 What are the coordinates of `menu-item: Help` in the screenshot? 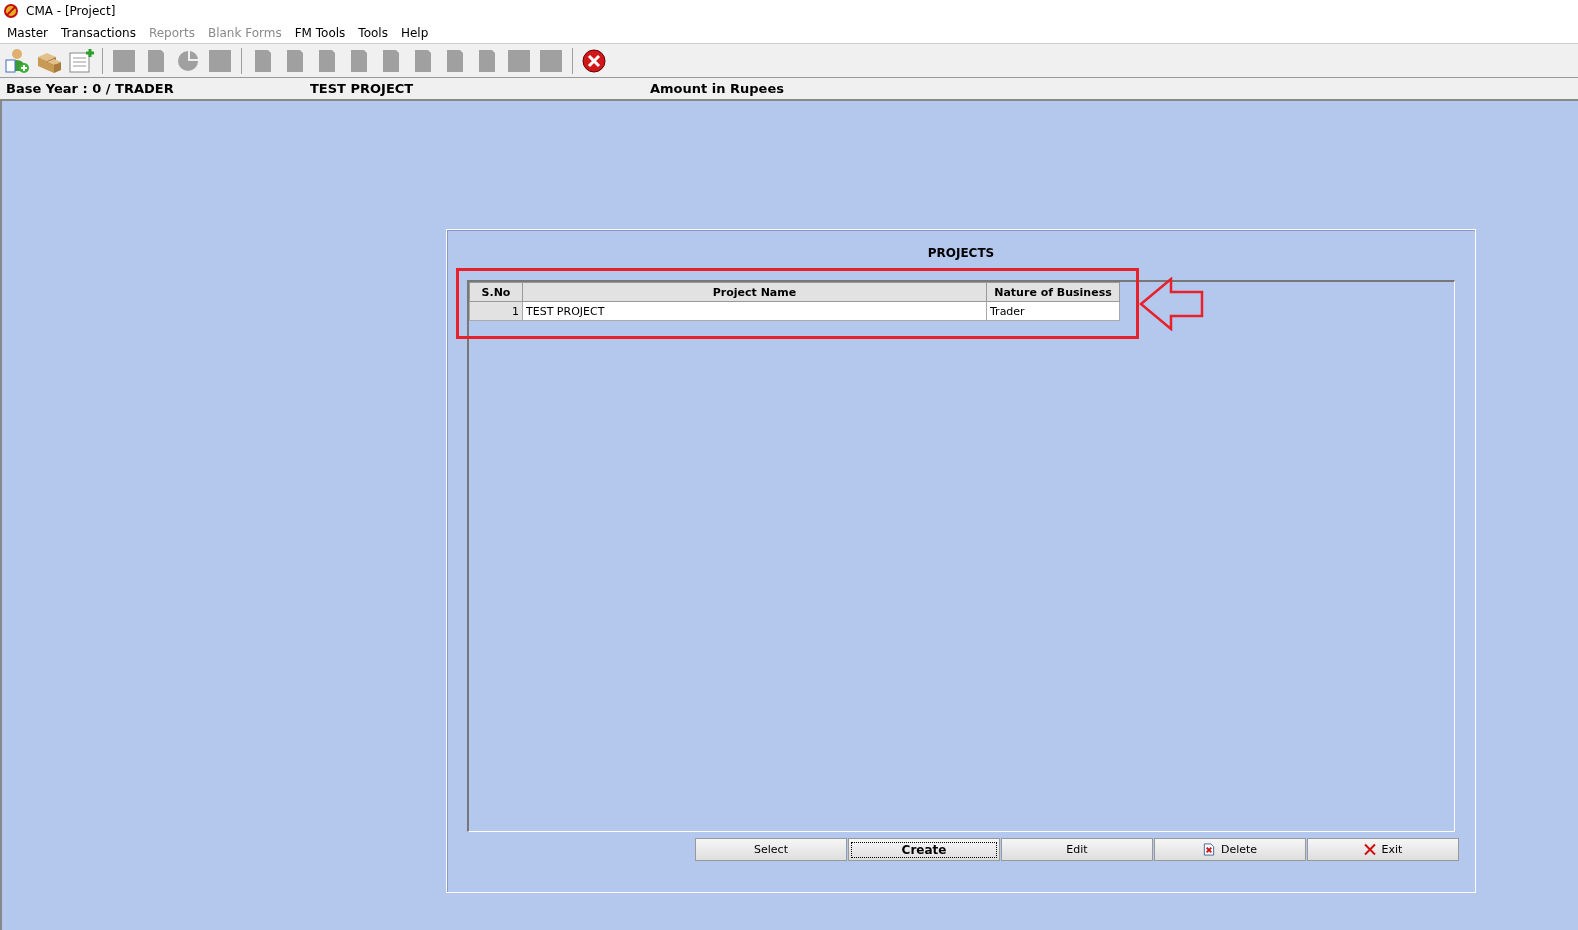 It's located at (414, 32).